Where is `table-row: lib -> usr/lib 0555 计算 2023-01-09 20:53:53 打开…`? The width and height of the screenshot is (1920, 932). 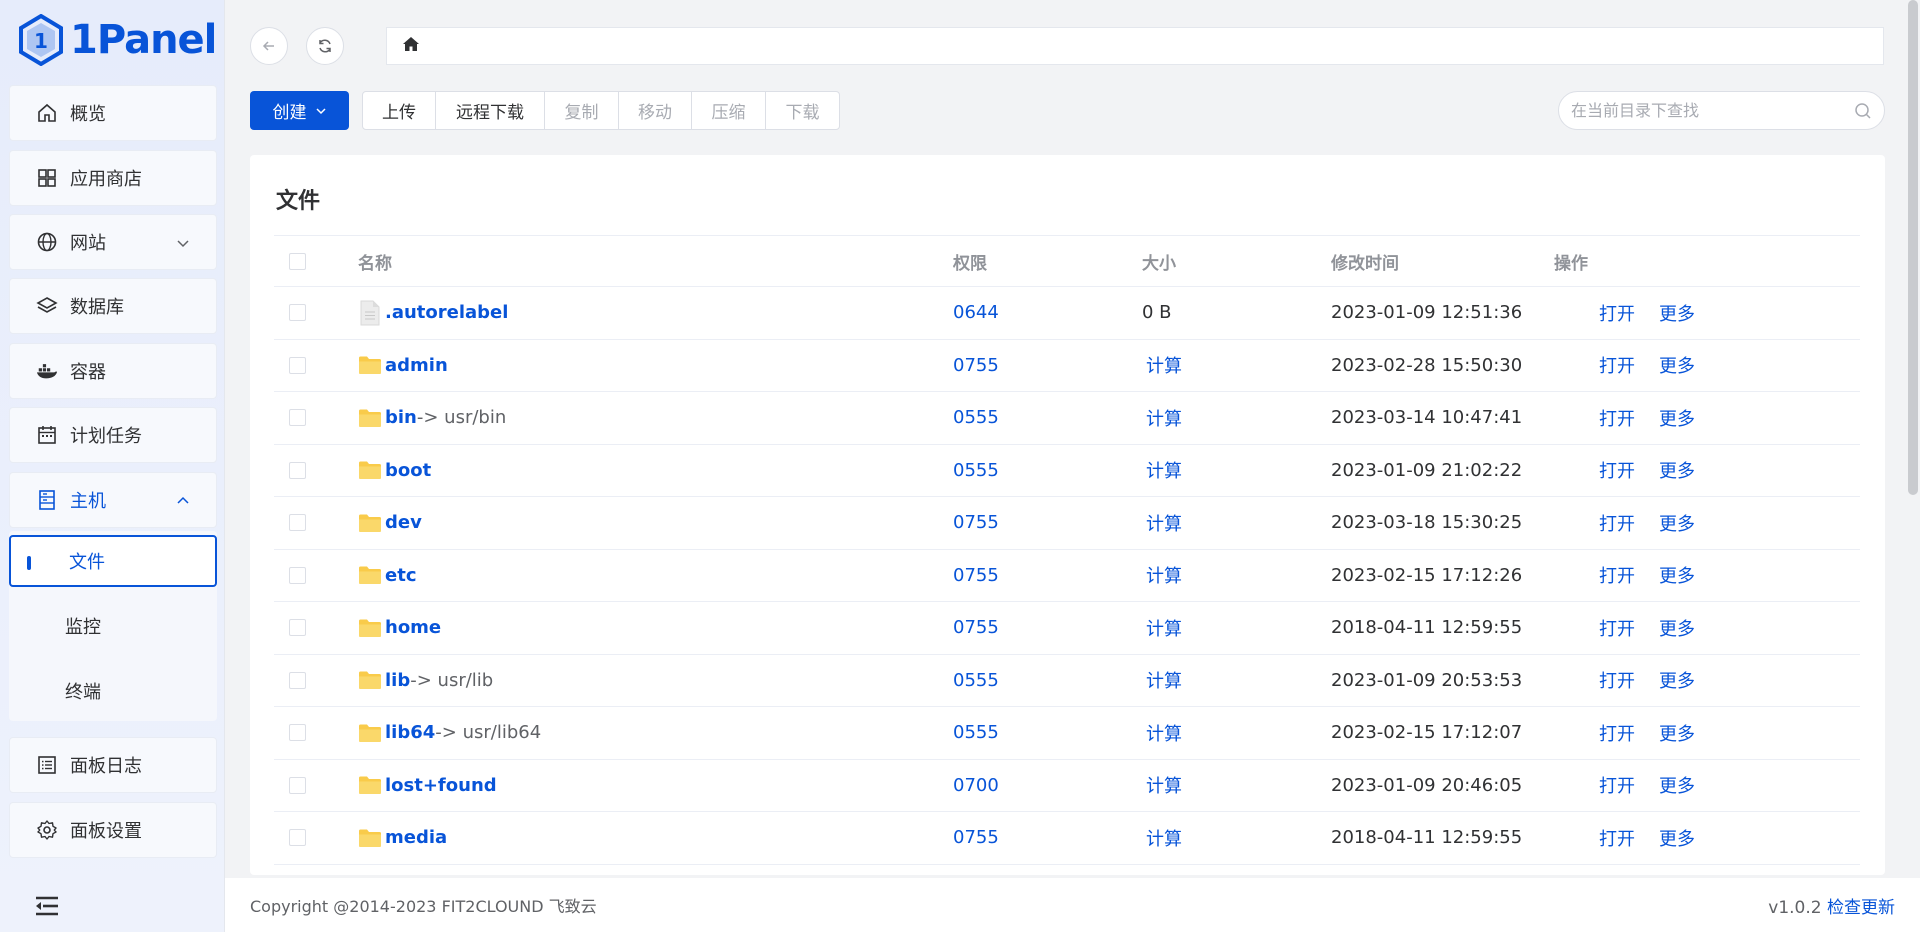
table-row: lib -> usr/lib 0555 计算 2023-01-09 20:53:53 打开… is located at coordinates (1067, 681).